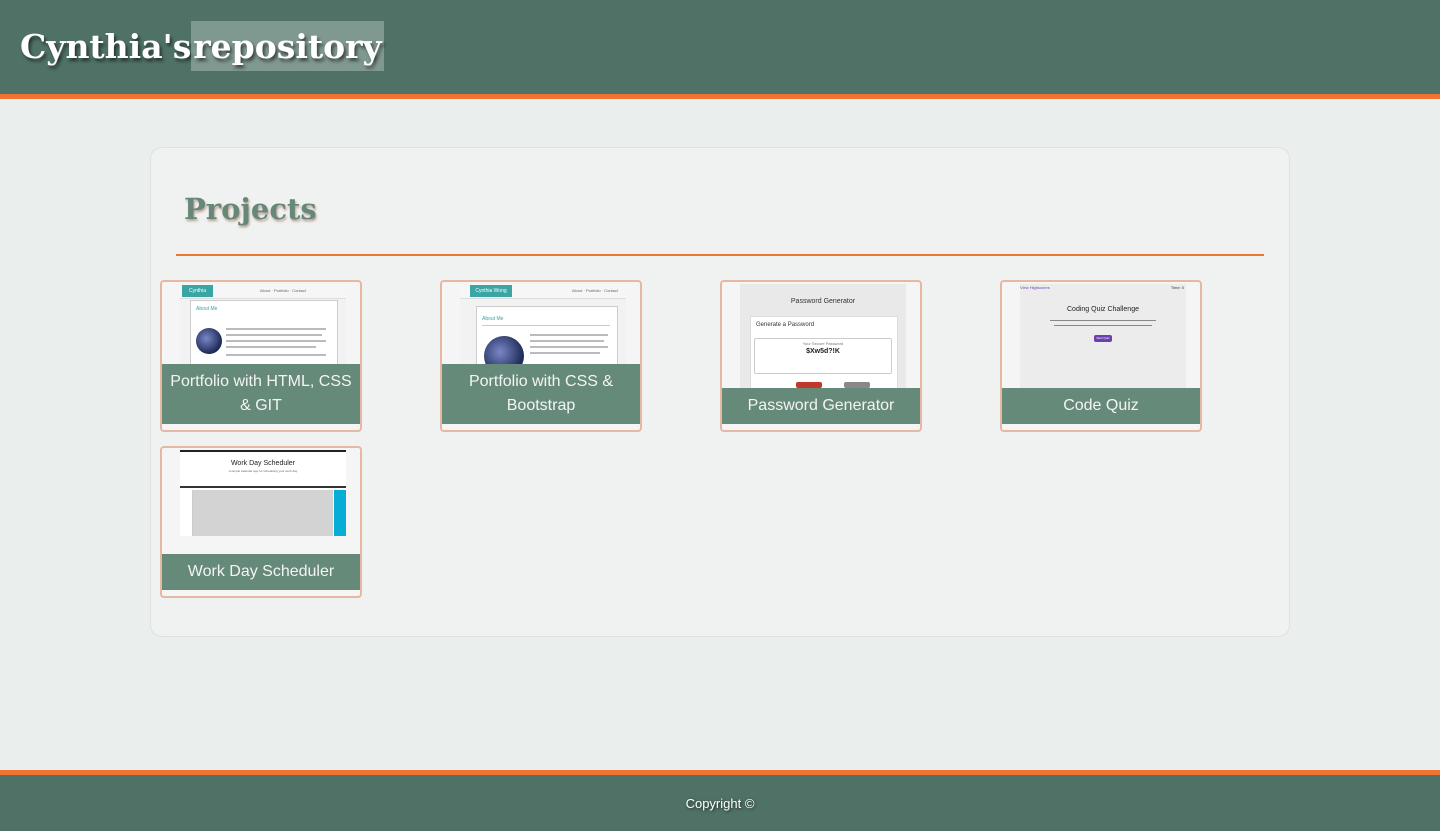 The width and height of the screenshot is (1440, 831). I want to click on thumb-event-area, so click(263, 513).